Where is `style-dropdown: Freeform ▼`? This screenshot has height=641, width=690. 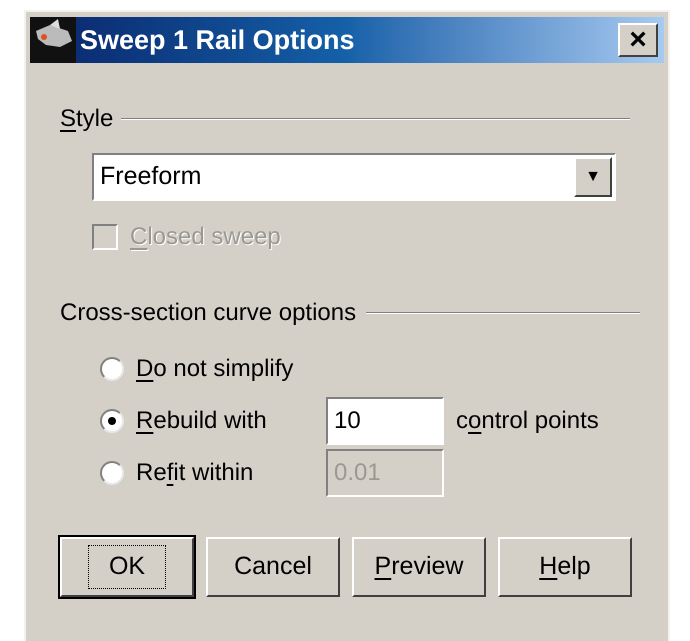 style-dropdown: Freeform ▼ is located at coordinates (354, 177).